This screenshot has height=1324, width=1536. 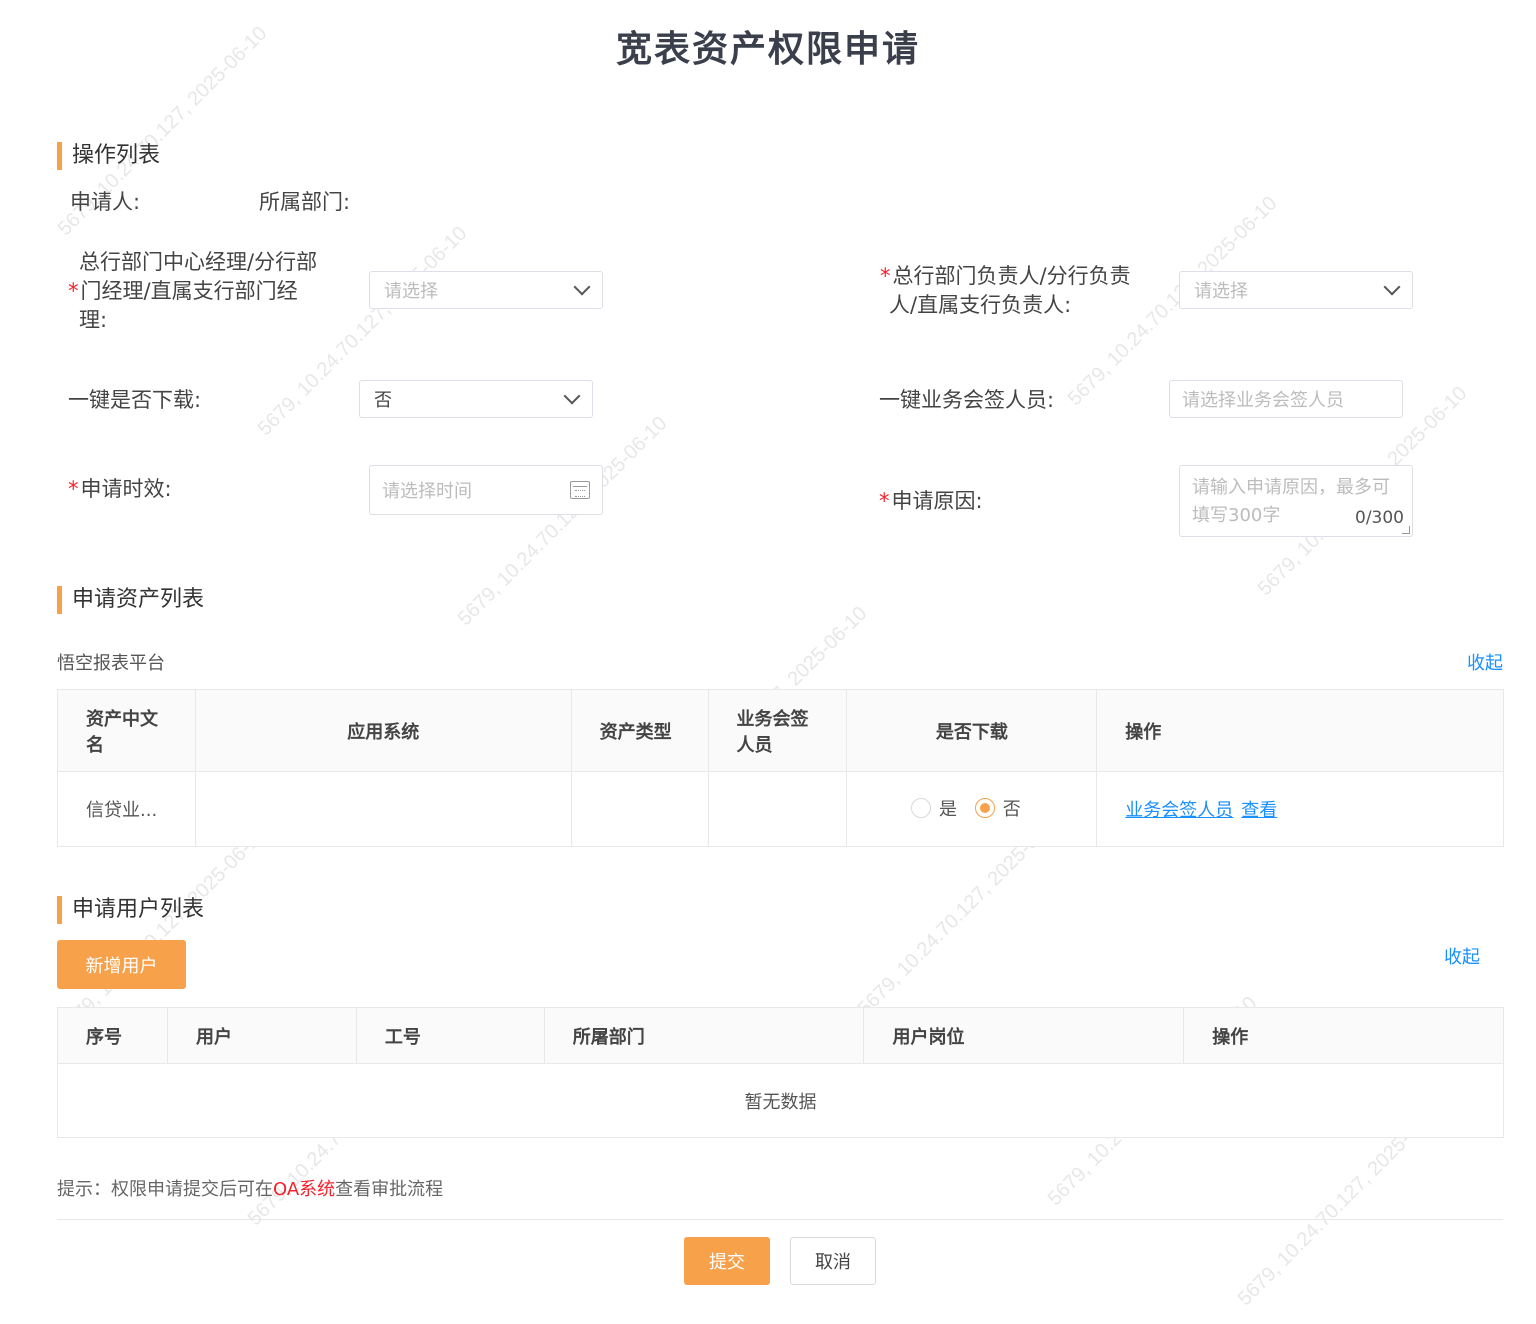 I want to click on input-placeholder: 请选择时间, so click(x=427, y=491).